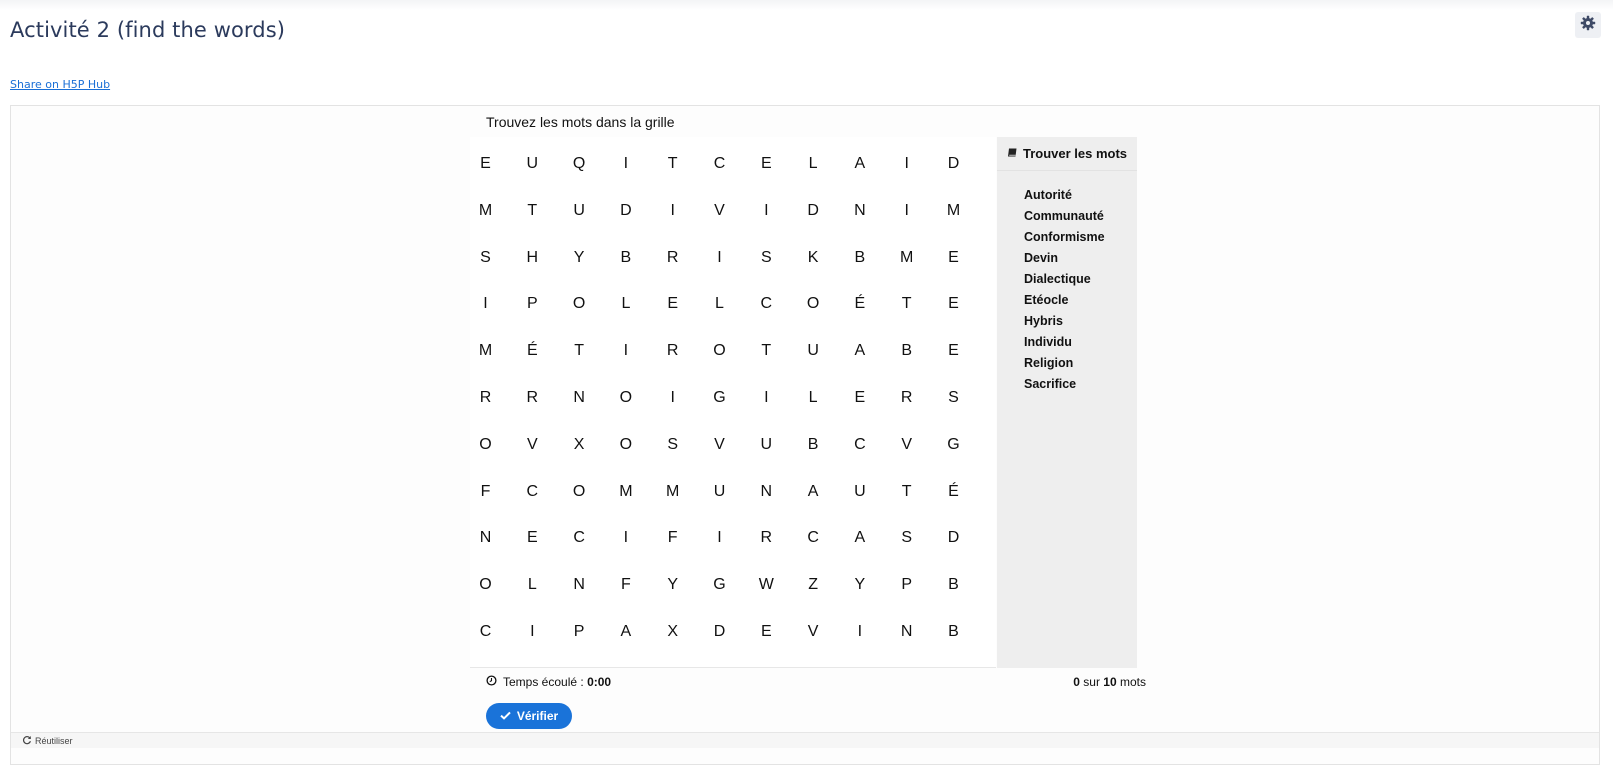 The image size is (1613, 766). What do you see at coordinates (60, 84) in the screenshot?
I see `share-on-h5p-hub-link: Share on H5P Hub` at bounding box center [60, 84].